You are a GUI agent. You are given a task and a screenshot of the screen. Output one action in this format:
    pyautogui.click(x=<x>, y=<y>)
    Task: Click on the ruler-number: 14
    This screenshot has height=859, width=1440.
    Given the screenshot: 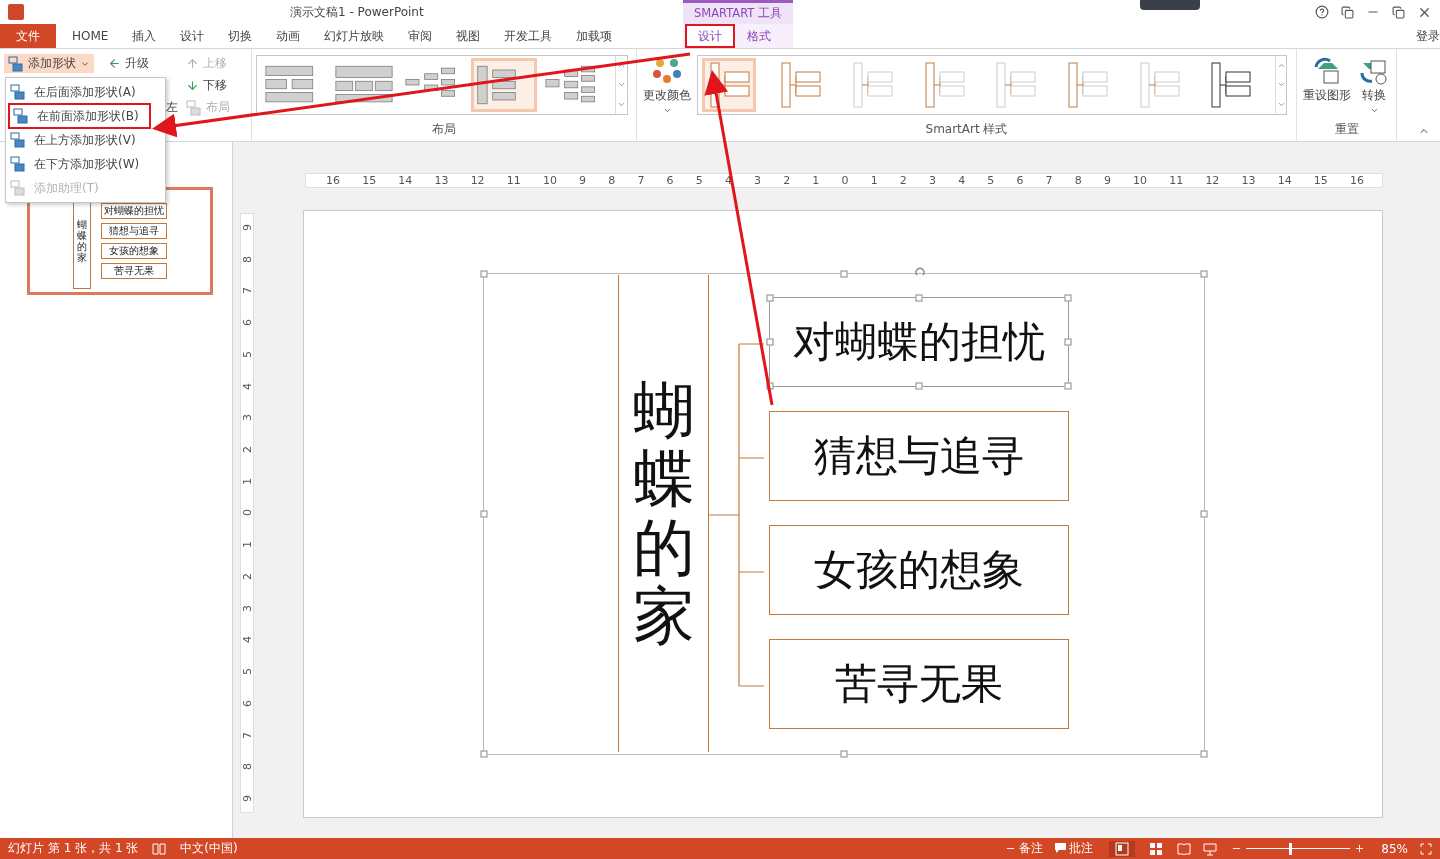 What is the action you would take?
    pyautogui.click(x=1284, y=180)
    